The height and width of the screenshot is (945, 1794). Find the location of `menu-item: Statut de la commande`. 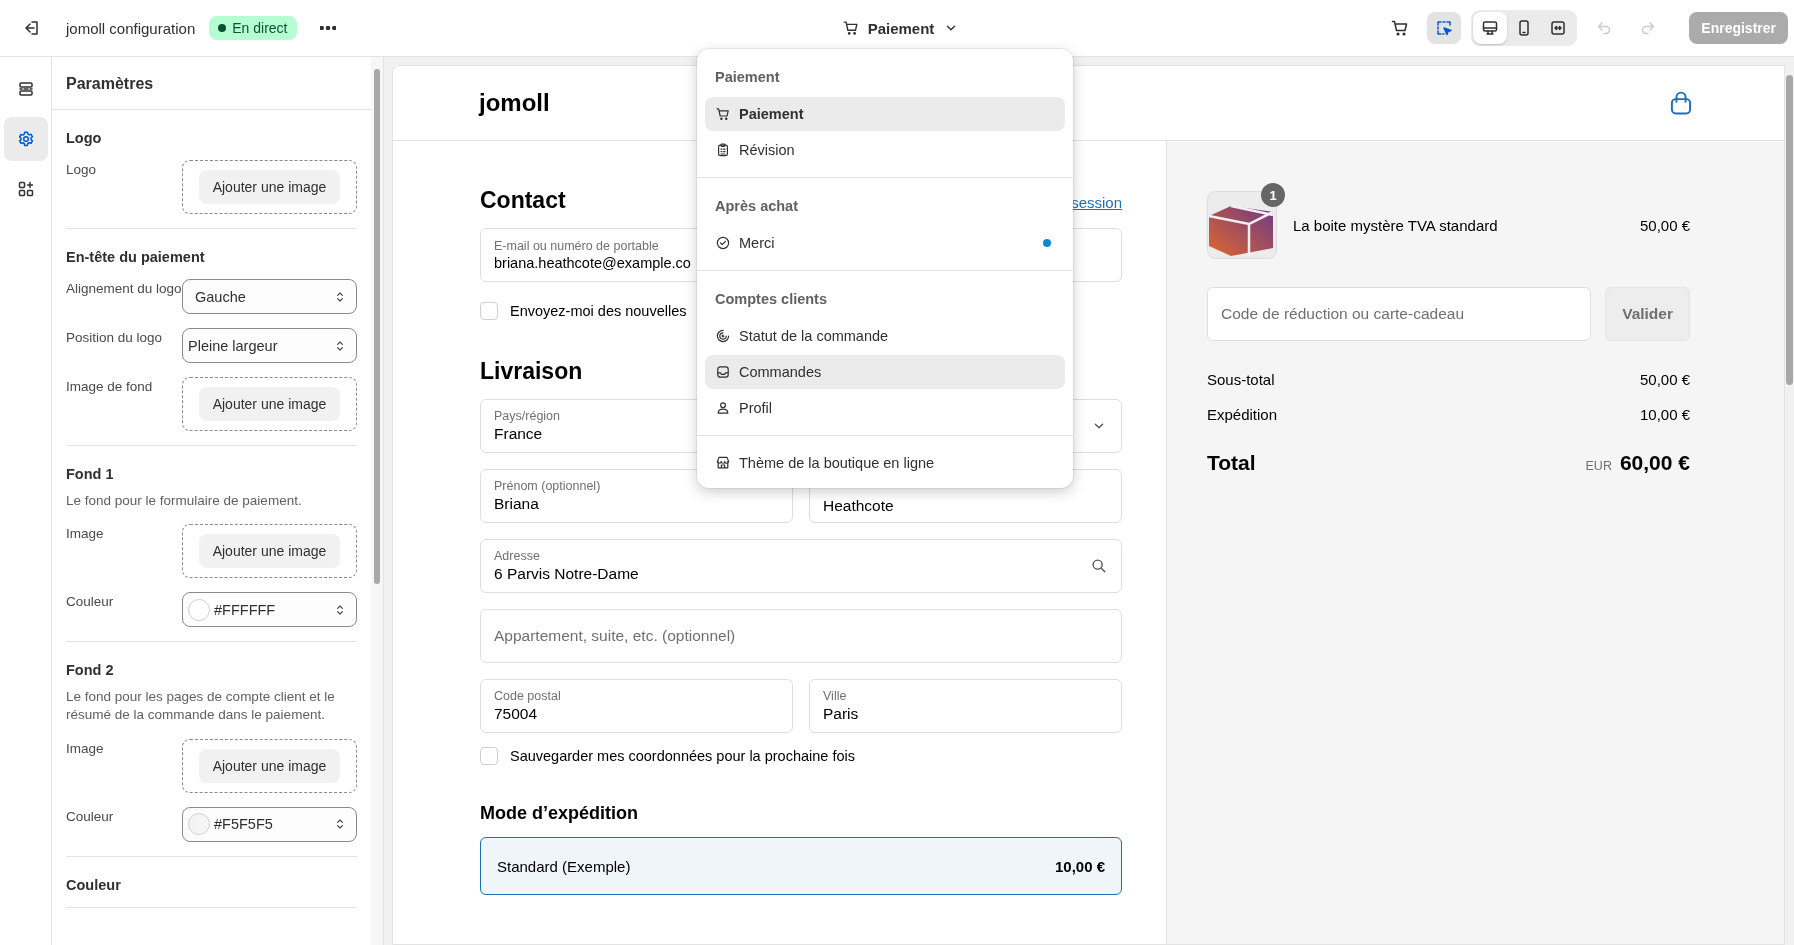

menu-item: Statut de la commande is located at coordinates (885, 336).